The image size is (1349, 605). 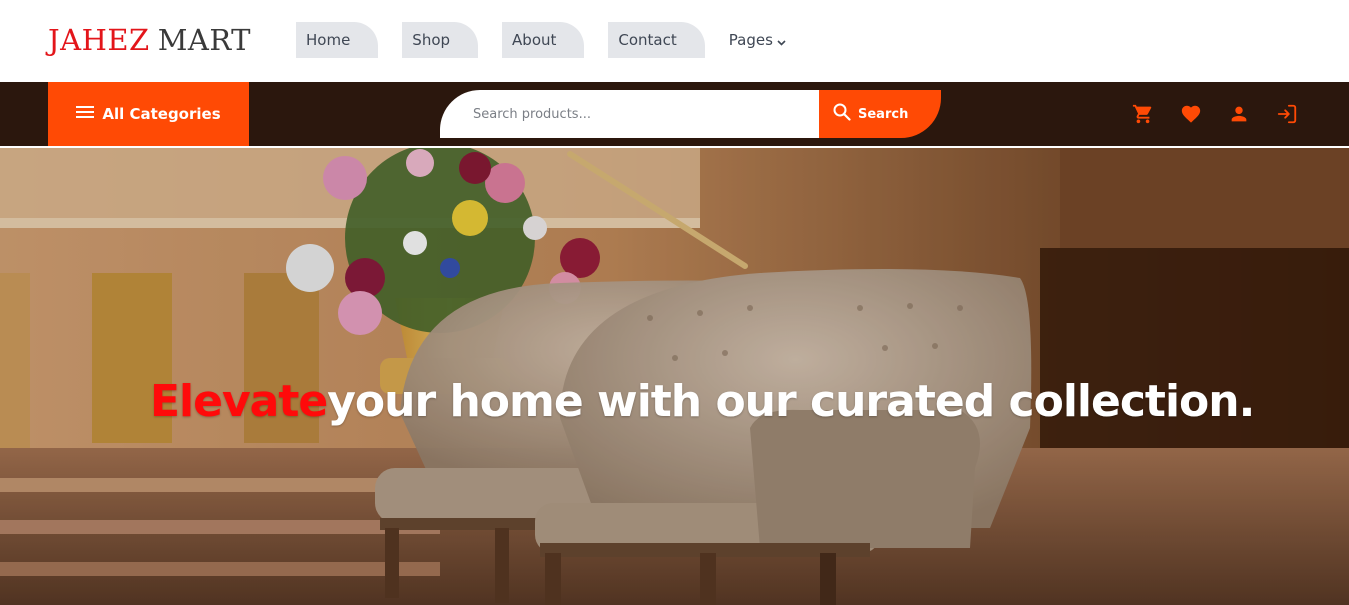 What do you see at coordinates (1143, 114) in the screenshot?
I see `cart-icon` at bounding box center [1143, 114].